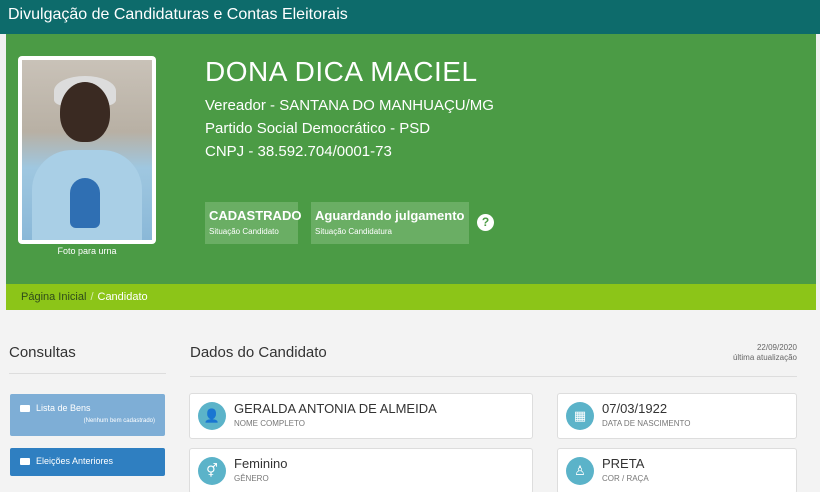 This screenshot has height=492, width=820. What do you see at coordinates (390, 215) in the screenshot?
I see `status-candidacy-value: Aguardando julgamento` at bounding box center [390, 215].